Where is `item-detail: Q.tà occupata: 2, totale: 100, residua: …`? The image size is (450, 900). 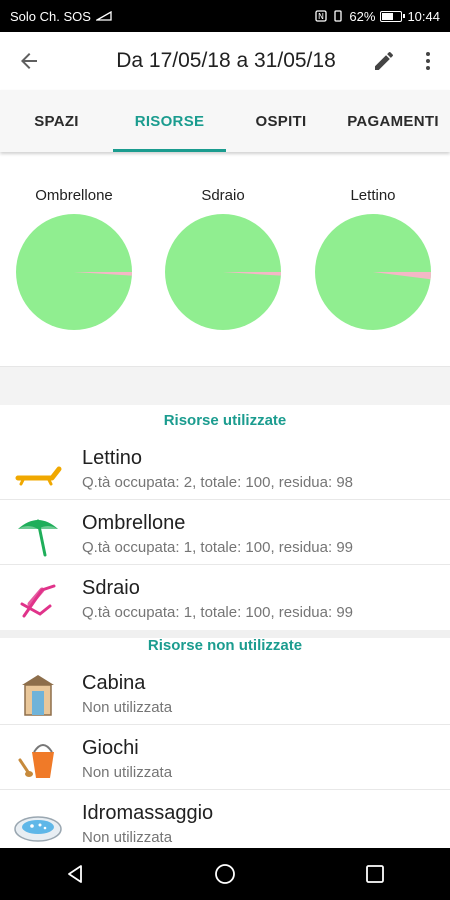 item-detail: Q.tà occupata: 2, totale: 100, residua: … is located at coordinates (218, 482).